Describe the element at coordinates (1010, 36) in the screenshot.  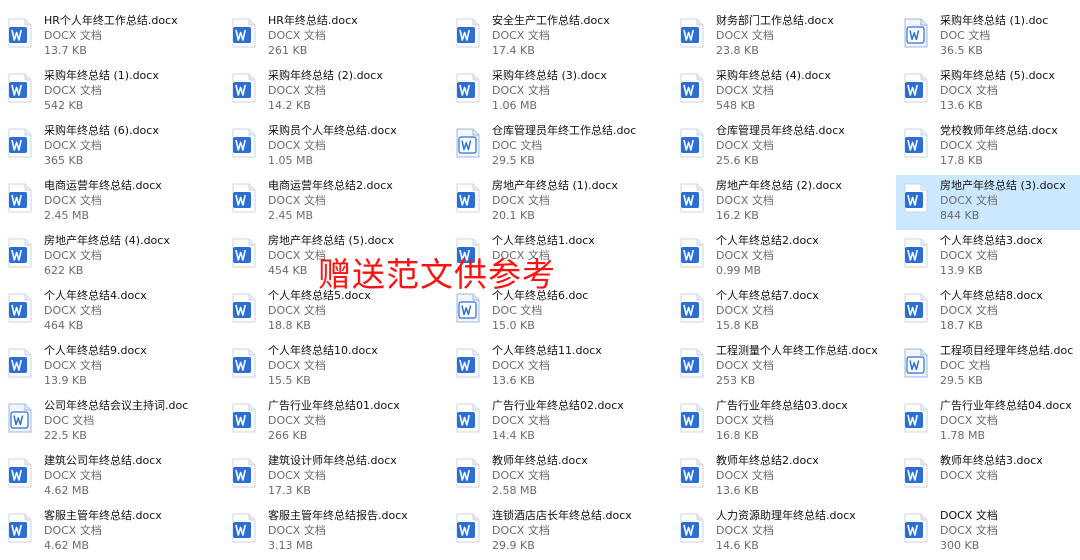
I see `file-meta: 采购年终总结 (1).doc DOC 文档 36.5 KB` at that location.